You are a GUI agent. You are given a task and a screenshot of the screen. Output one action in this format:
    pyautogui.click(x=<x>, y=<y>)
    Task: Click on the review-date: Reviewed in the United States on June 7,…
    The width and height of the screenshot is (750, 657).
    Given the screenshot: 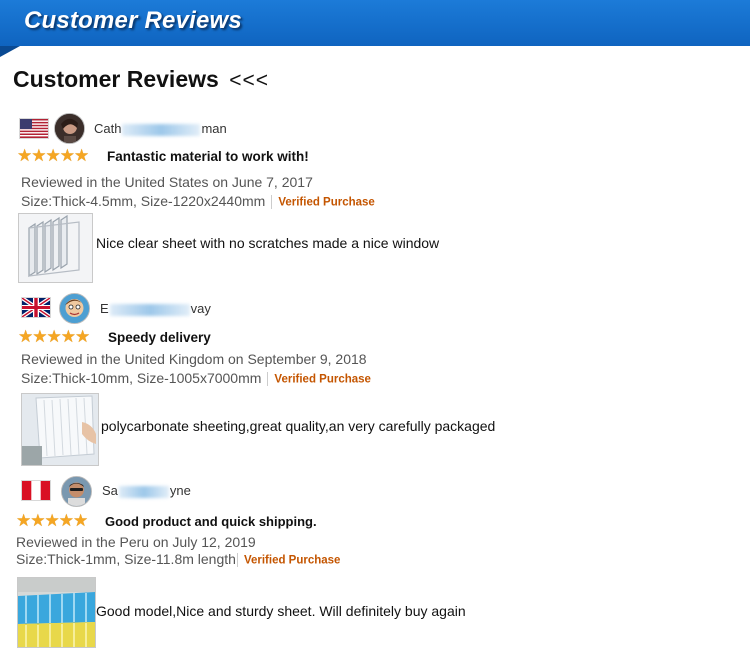 What is the action you would take?
    pyautogui.click(x=167, y=182)
    